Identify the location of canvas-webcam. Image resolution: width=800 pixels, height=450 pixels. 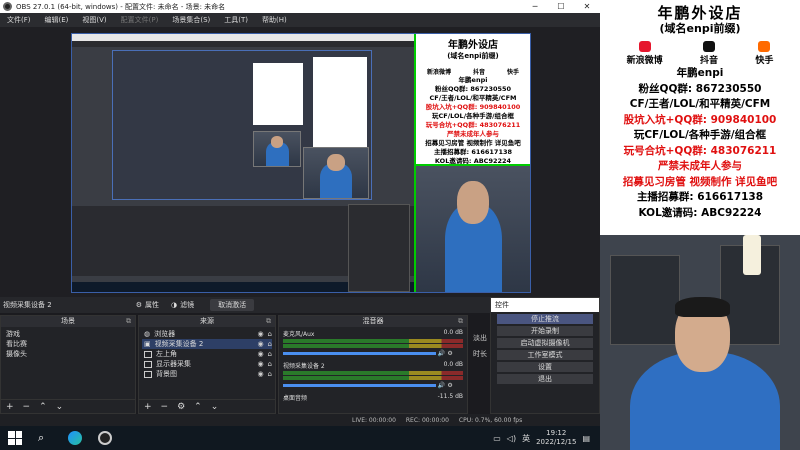
(472, 228).